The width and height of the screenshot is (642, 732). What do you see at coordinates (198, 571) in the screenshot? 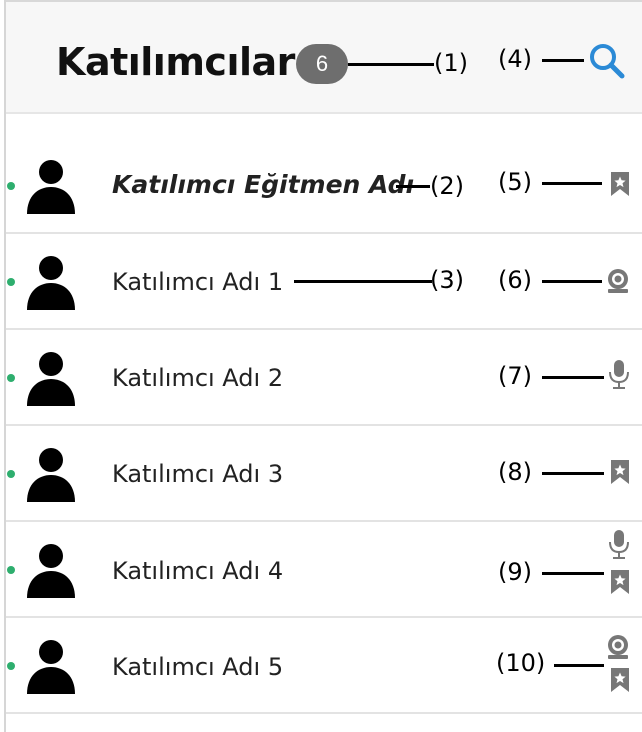
I see `participant-name: Katılımcı Adı 4` at bounding box center [198, 571].